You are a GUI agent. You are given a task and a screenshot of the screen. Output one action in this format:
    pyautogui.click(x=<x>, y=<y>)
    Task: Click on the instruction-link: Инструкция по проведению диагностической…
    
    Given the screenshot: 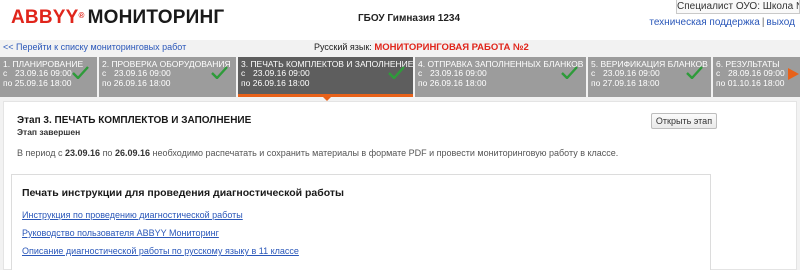 What is the action you would take?
    pyautogui.click(x=132, y=215)
    